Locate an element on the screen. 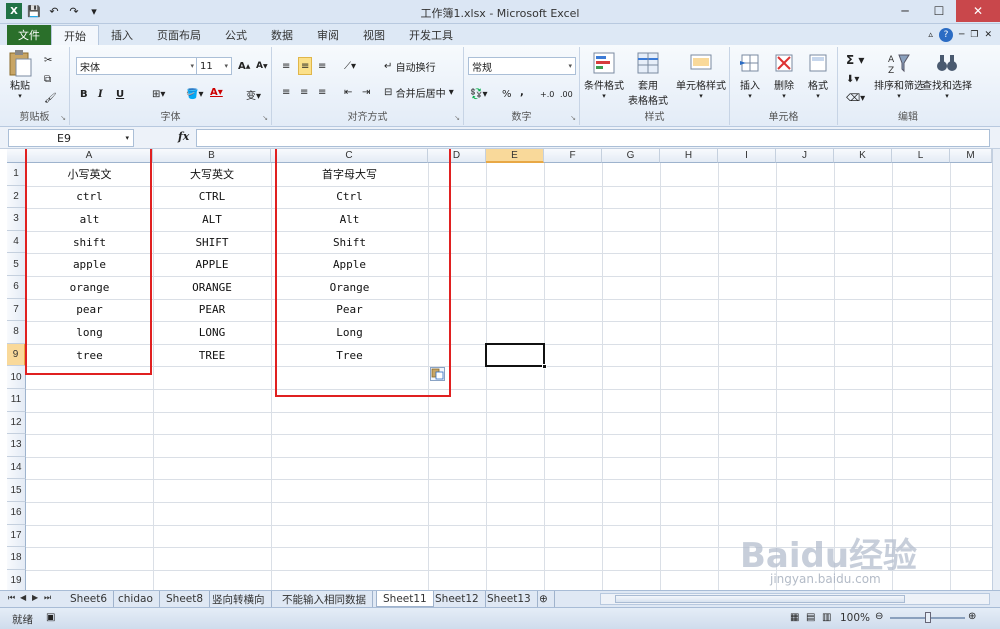 The height and width of the screenshot is (629, 1000). align-middle-icon: ≡ is located at coordinates (305, 66).